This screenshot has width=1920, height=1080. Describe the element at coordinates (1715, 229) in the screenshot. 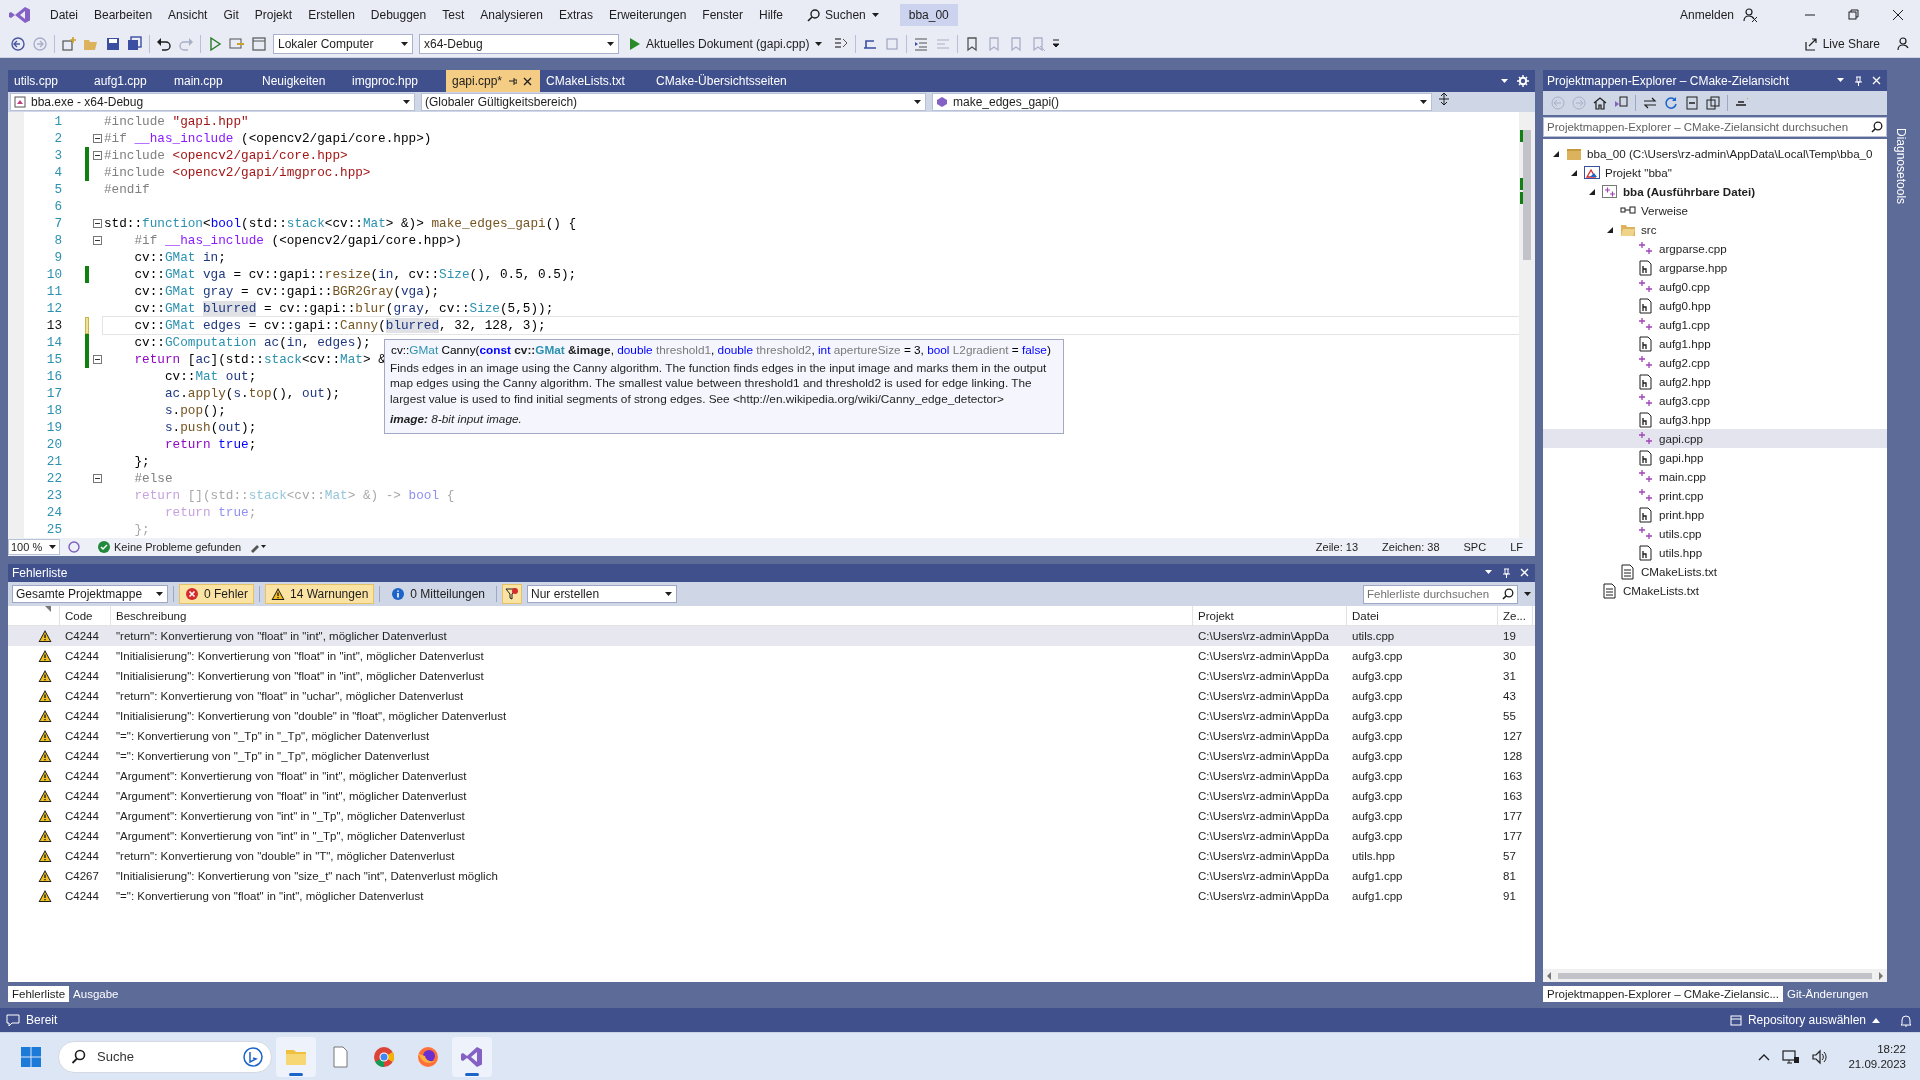

I see `tree-item: src` at that location.